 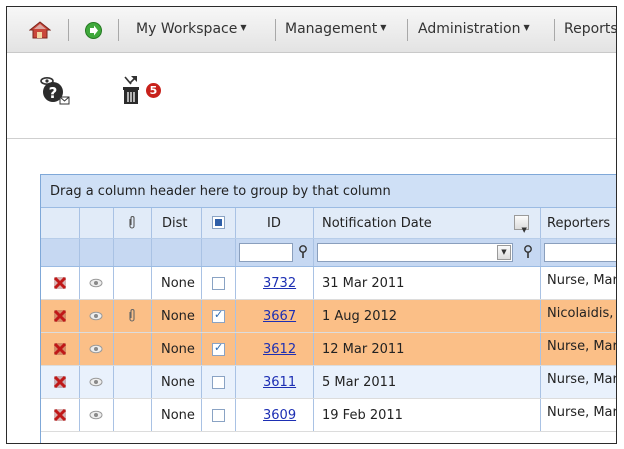 I want to click on table-row: None 3732 31 Mar 2011 Nurse, Mar, so click(x=328, y=283).